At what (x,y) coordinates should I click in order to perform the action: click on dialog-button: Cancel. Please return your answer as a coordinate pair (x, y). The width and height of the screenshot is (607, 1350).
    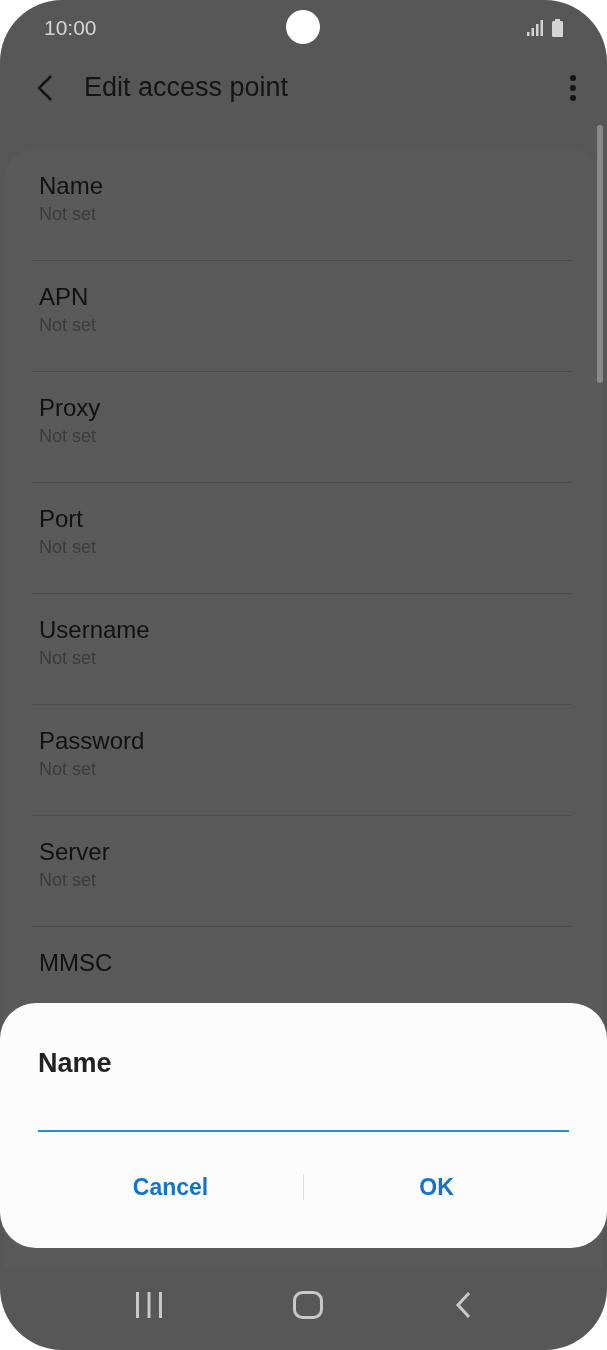
    Looking at the image, I should click on (170, 1186).